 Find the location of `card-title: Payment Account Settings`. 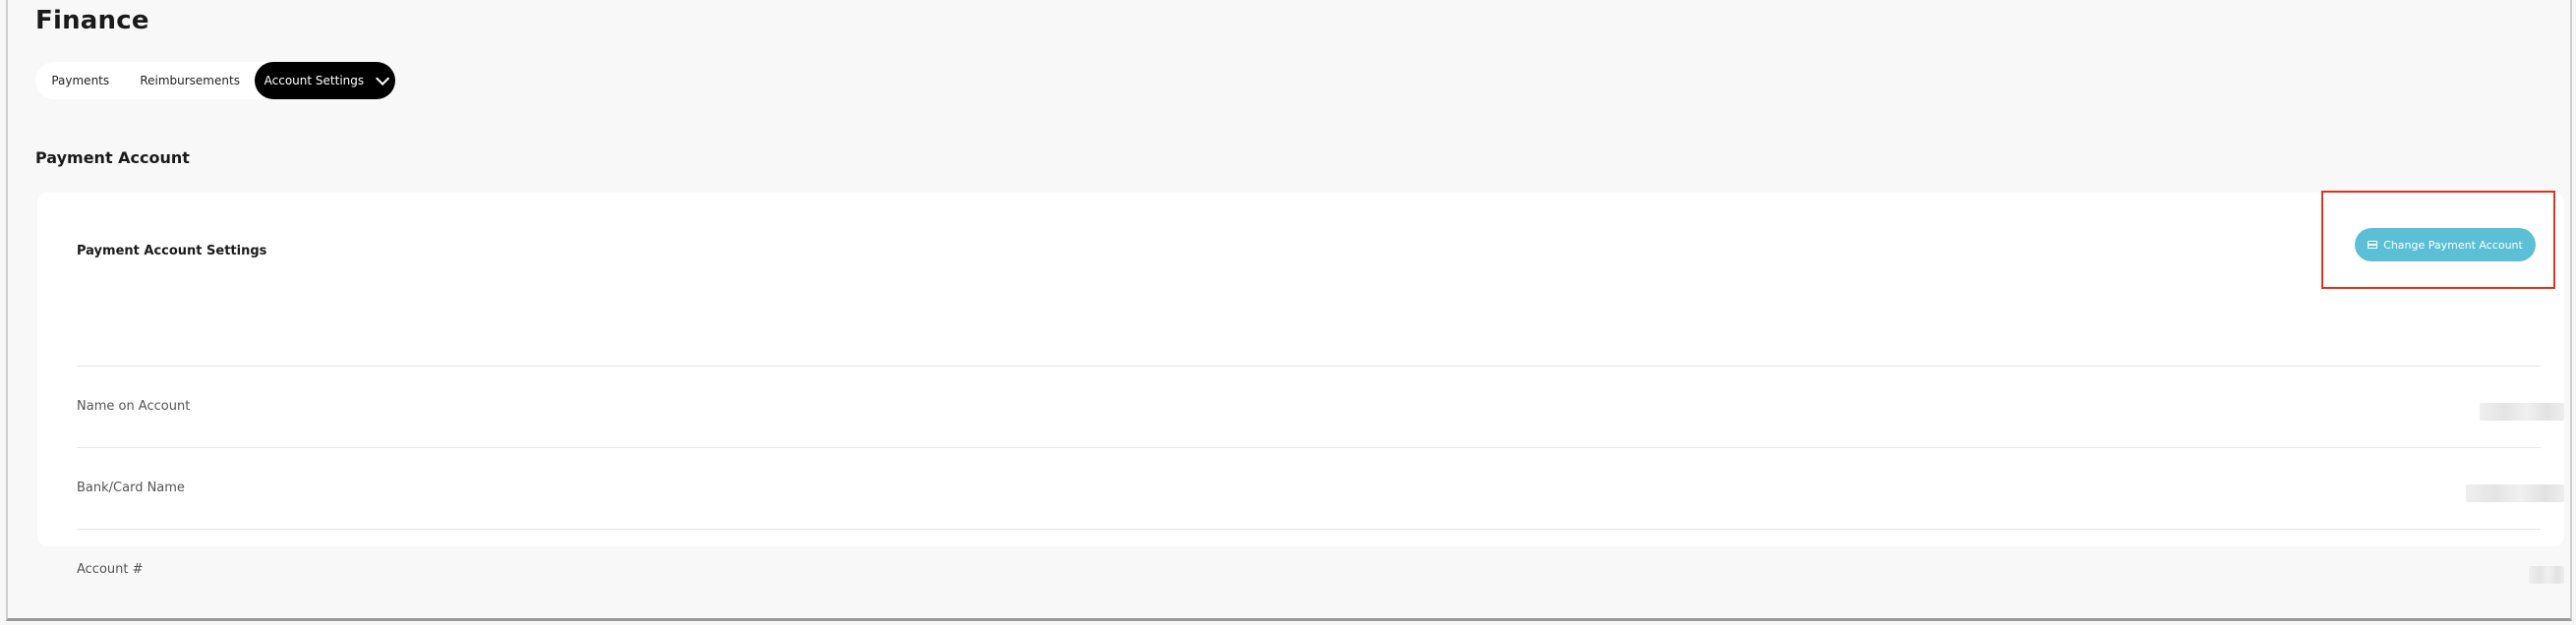

card-title: Payment Account Settings is located at coordinates (172, 251).